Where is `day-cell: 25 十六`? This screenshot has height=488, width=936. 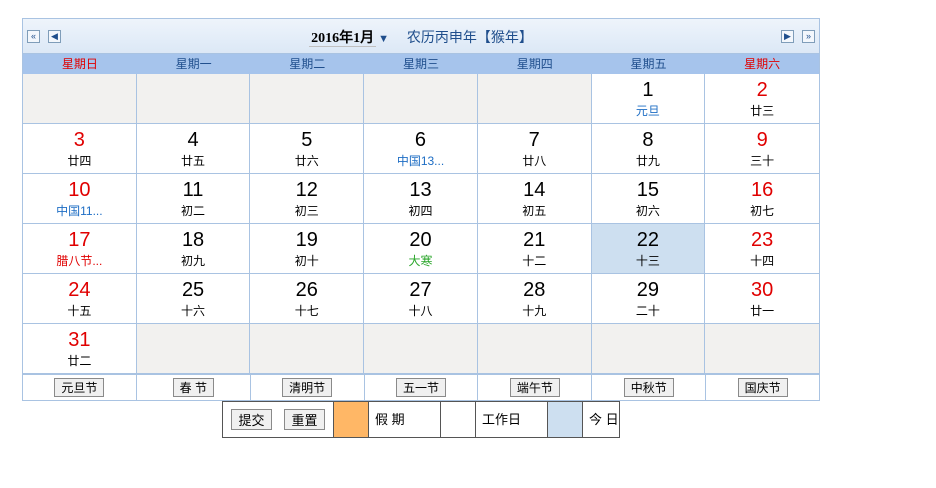
day-cell: 25 十六 is located at coordinates (193, 299).